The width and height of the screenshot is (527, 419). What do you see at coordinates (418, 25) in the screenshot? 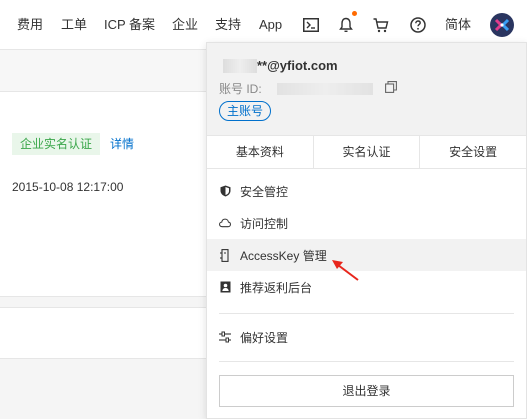
I see `help-icon` at bounding box center [418, 25].